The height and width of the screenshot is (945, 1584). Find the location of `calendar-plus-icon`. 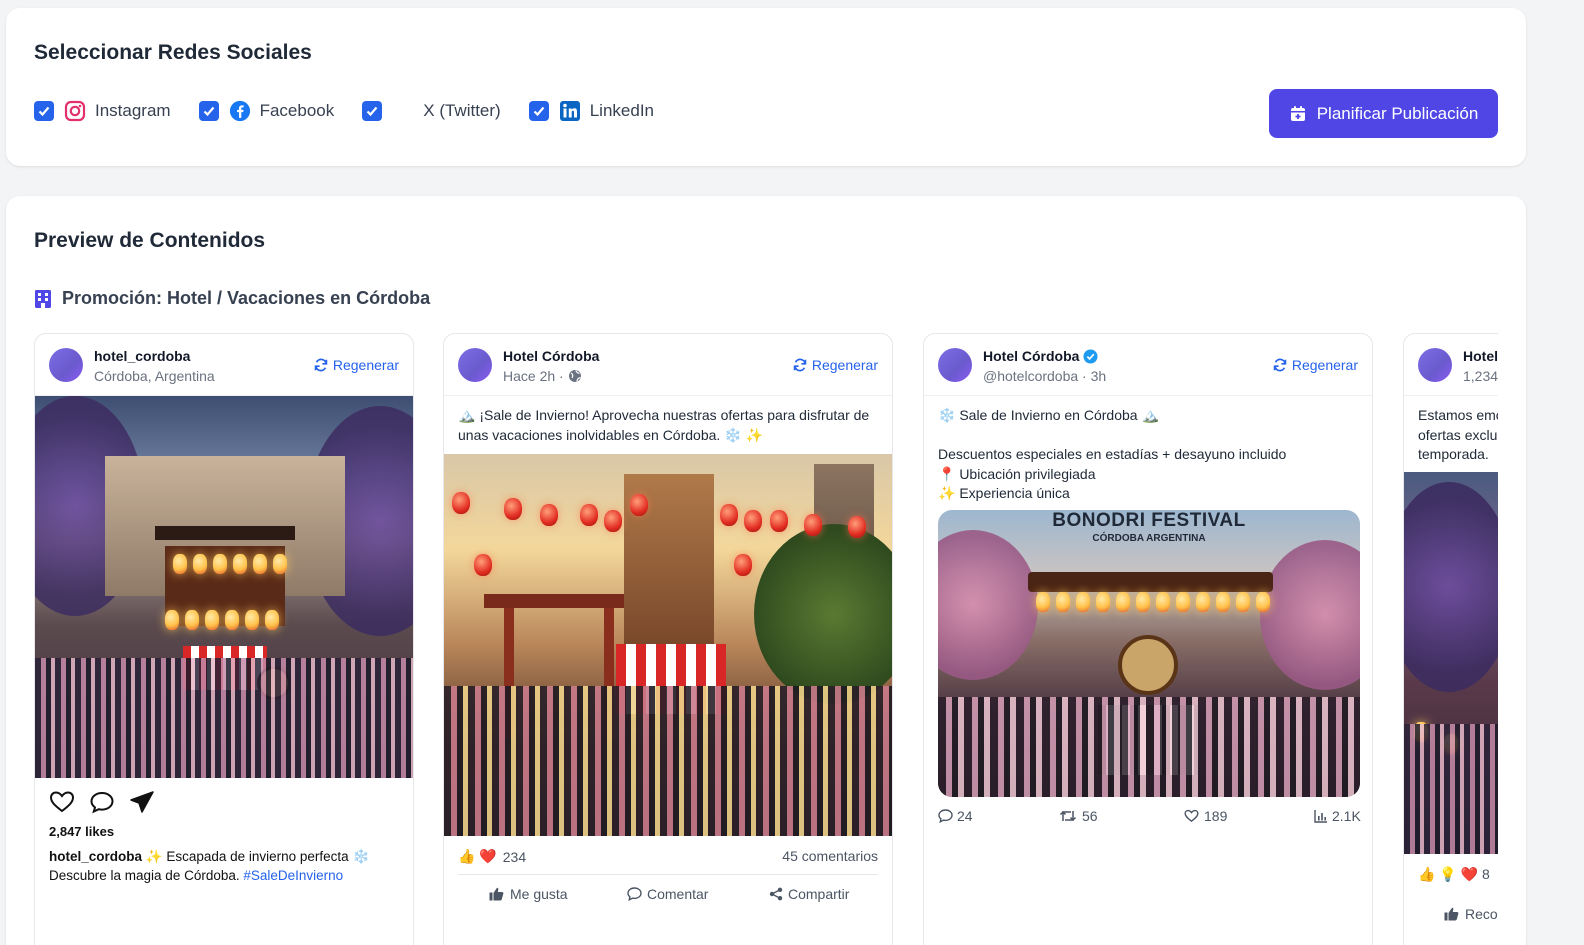

calendar-plus-icon is located at coordinates (1297, 113).